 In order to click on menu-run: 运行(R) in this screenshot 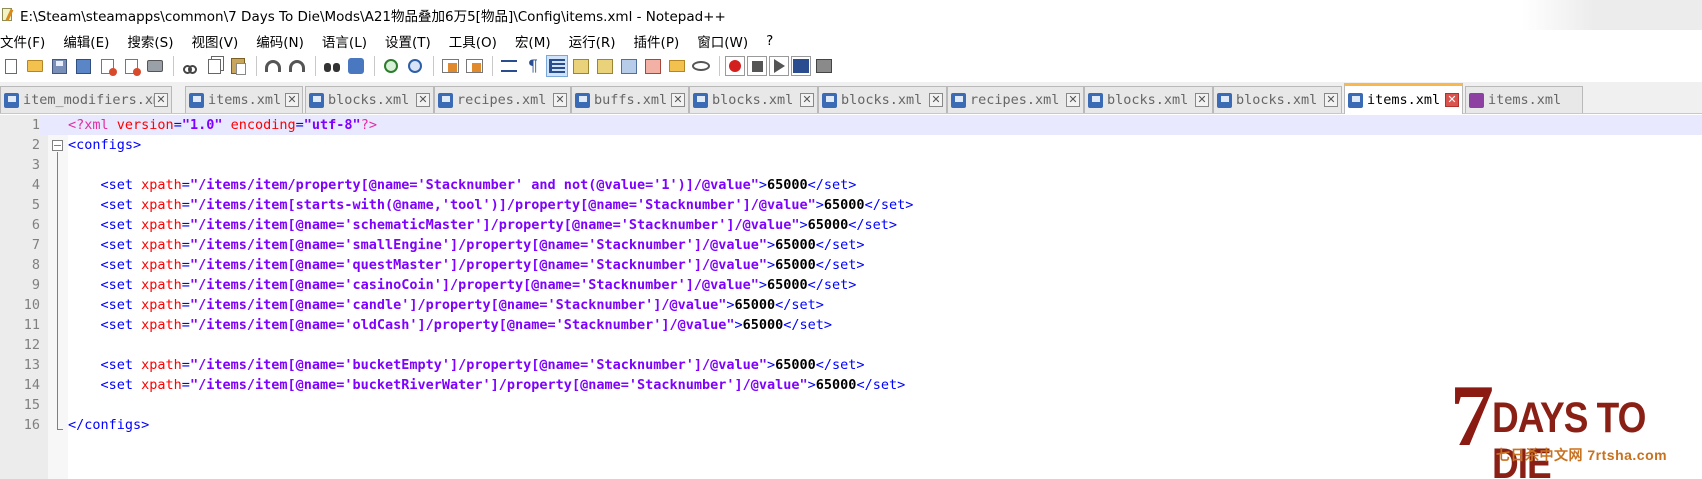, I will do `click(597, 41)`.